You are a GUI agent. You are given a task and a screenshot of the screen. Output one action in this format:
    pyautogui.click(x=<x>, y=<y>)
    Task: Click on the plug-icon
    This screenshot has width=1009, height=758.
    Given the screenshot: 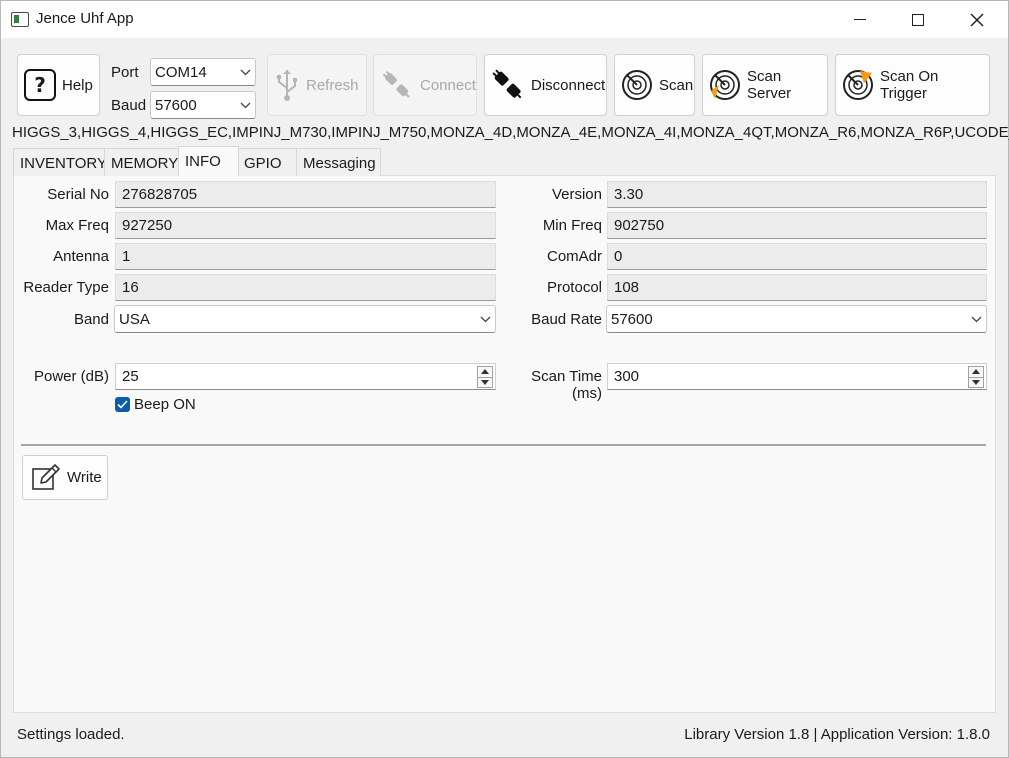 What is the action you would take?
    pyautogui.click(x=396, y=84)
    